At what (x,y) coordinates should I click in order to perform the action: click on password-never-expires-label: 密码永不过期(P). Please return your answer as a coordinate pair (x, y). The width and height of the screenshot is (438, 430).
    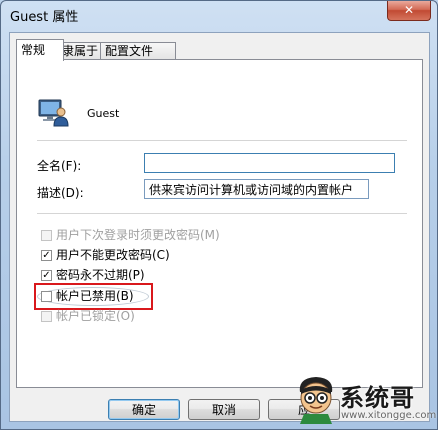
    Looking at the image, I should click on (100, 275).